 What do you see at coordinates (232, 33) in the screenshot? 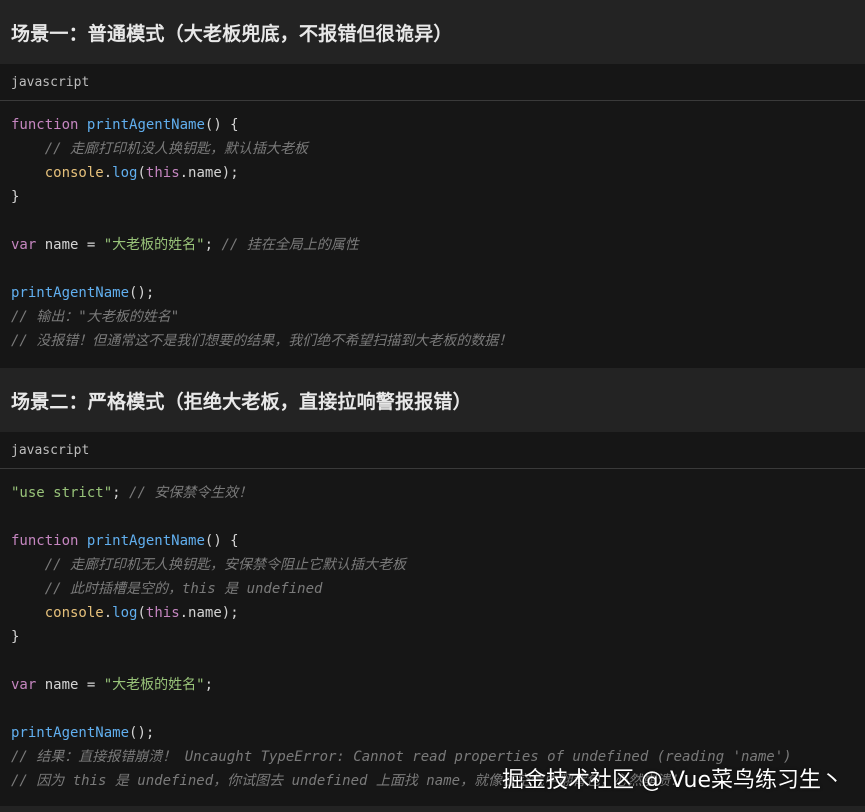
I see `section-1-title: 场景一：普通模式（大老板兜底，不报错但很诡异）` at bounding box center [232, 33].